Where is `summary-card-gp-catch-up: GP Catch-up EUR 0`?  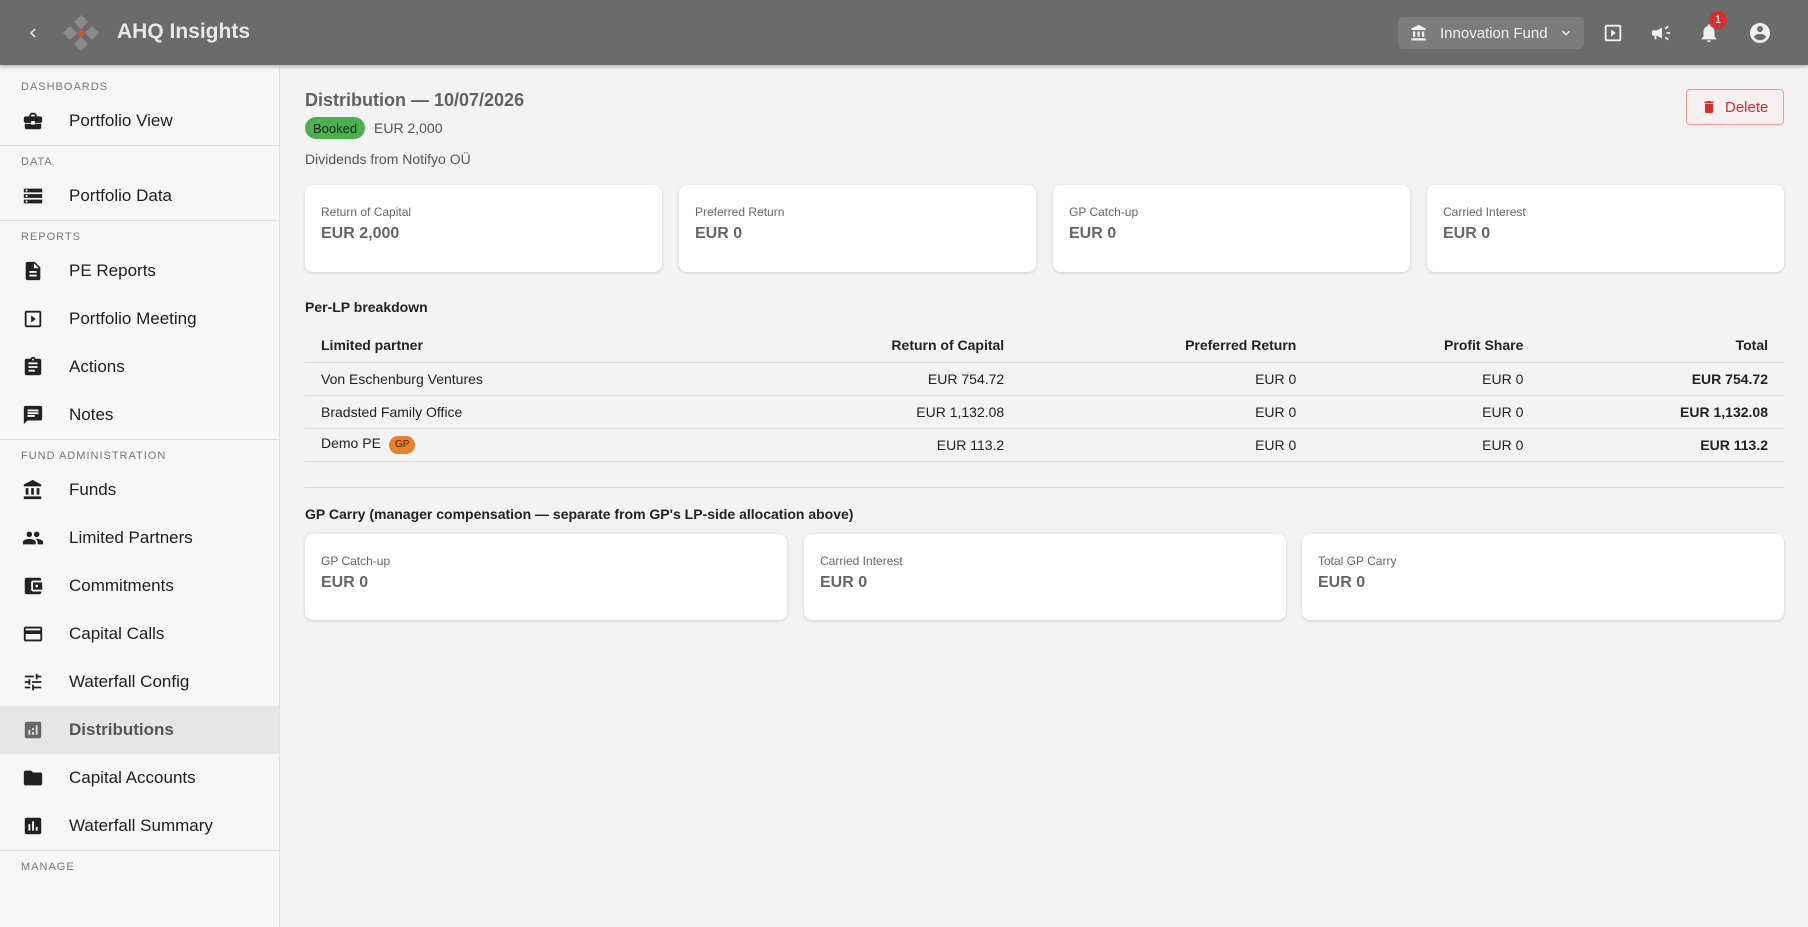
summary-card-gp-catch-up: GP Catch-up EUR 0 is located at coordinates (1231, 228).